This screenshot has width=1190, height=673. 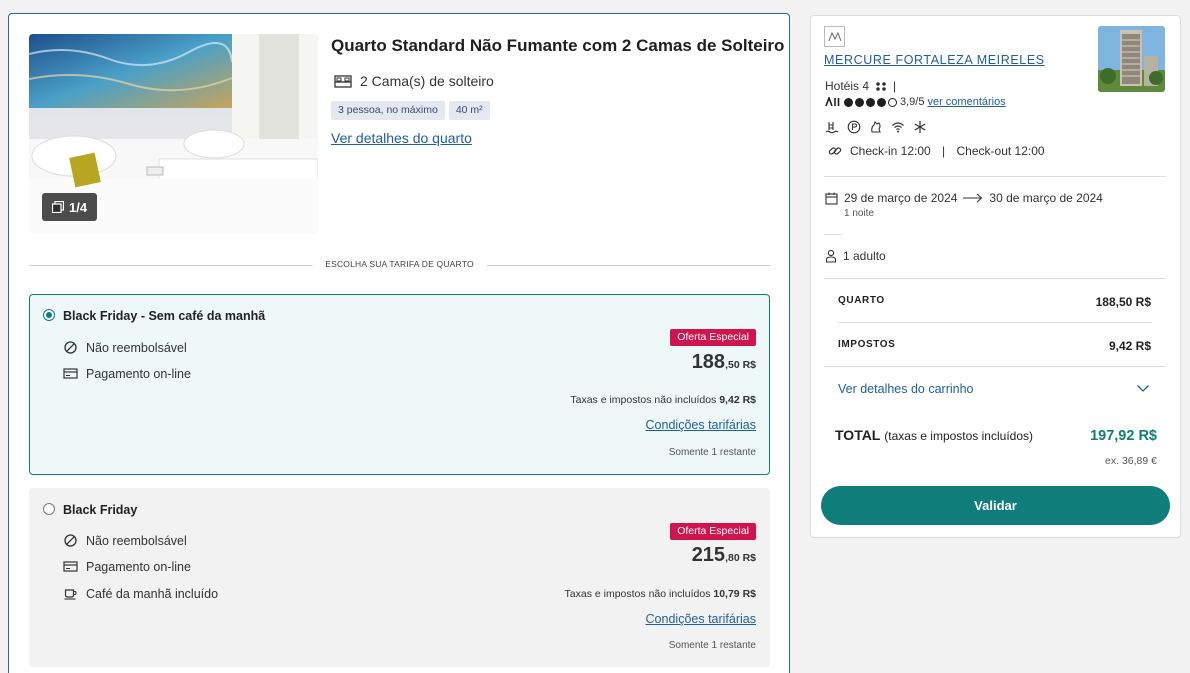 I want to click on photo-counter-label: 1/4, so click(x=78, y=207).